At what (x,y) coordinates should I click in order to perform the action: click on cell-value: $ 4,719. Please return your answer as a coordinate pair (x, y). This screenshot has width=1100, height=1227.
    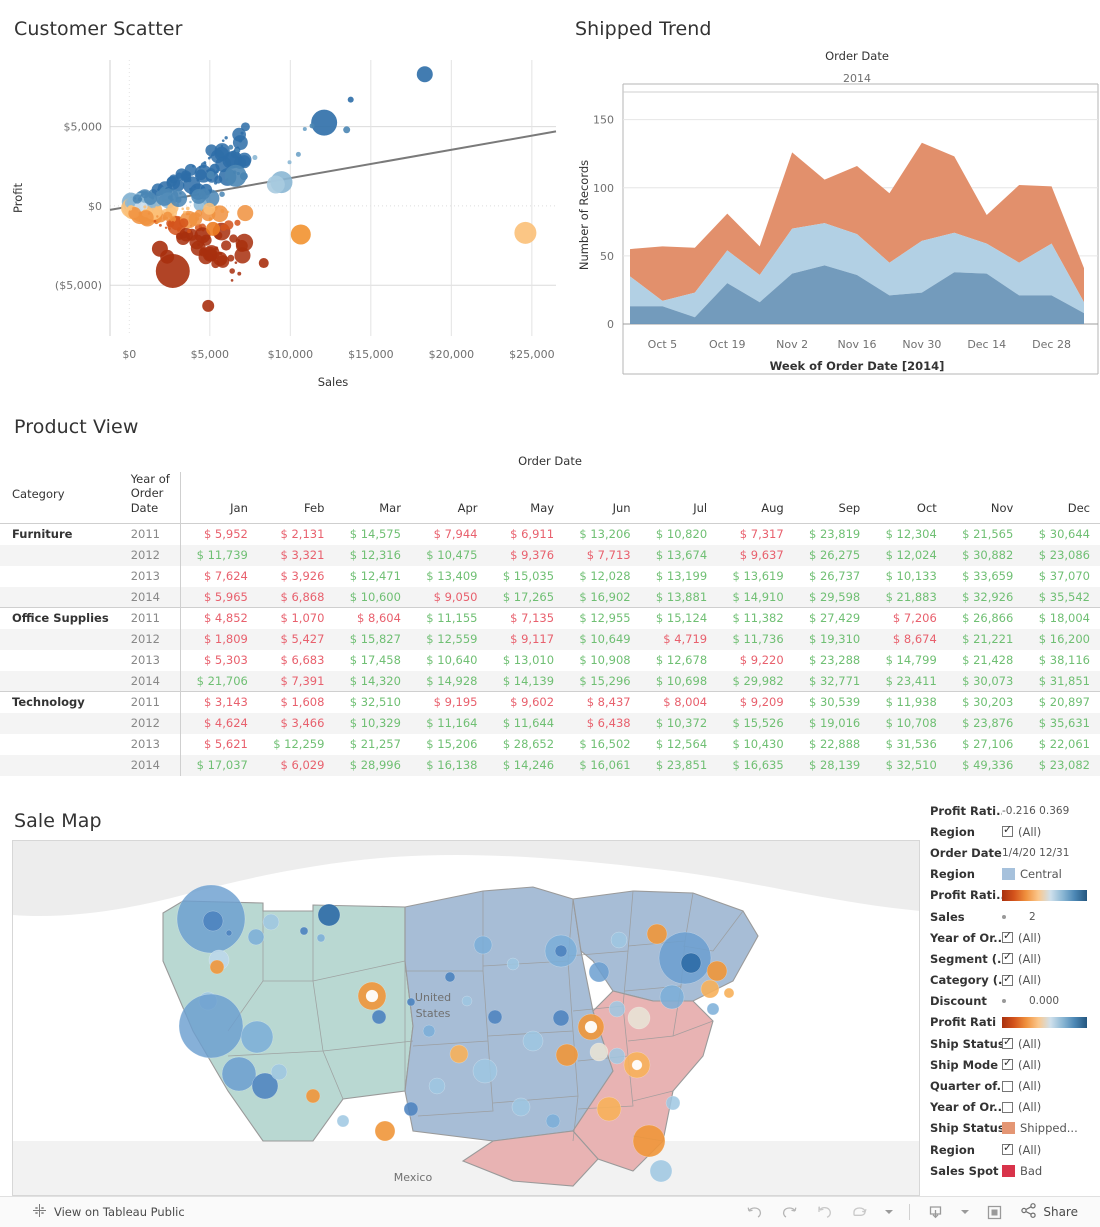
    Looking at the image, I should click on (679, 639).